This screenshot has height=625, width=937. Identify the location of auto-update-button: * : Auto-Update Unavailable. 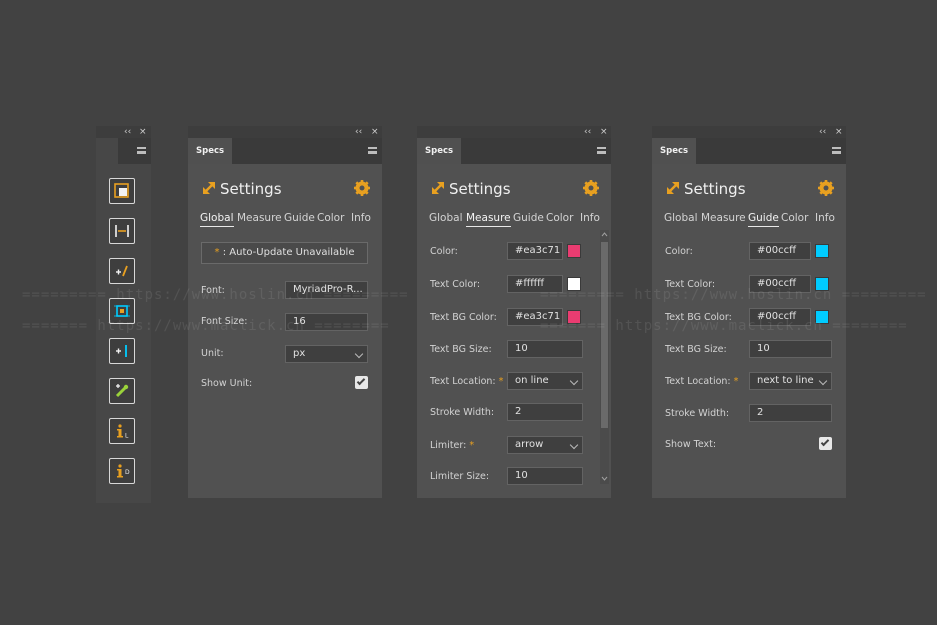
(284, 253).